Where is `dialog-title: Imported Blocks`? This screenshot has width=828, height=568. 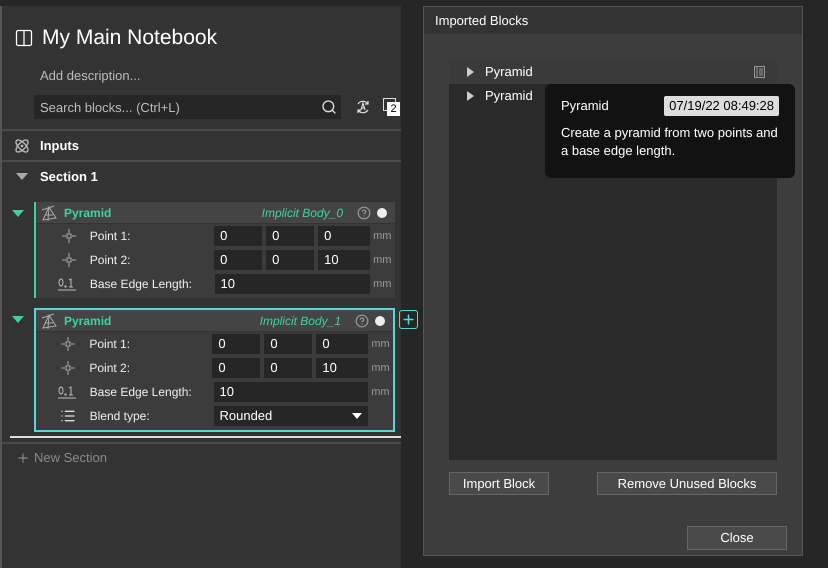 dialog-title: Imported Blocks is located at coordinates (481, 21).